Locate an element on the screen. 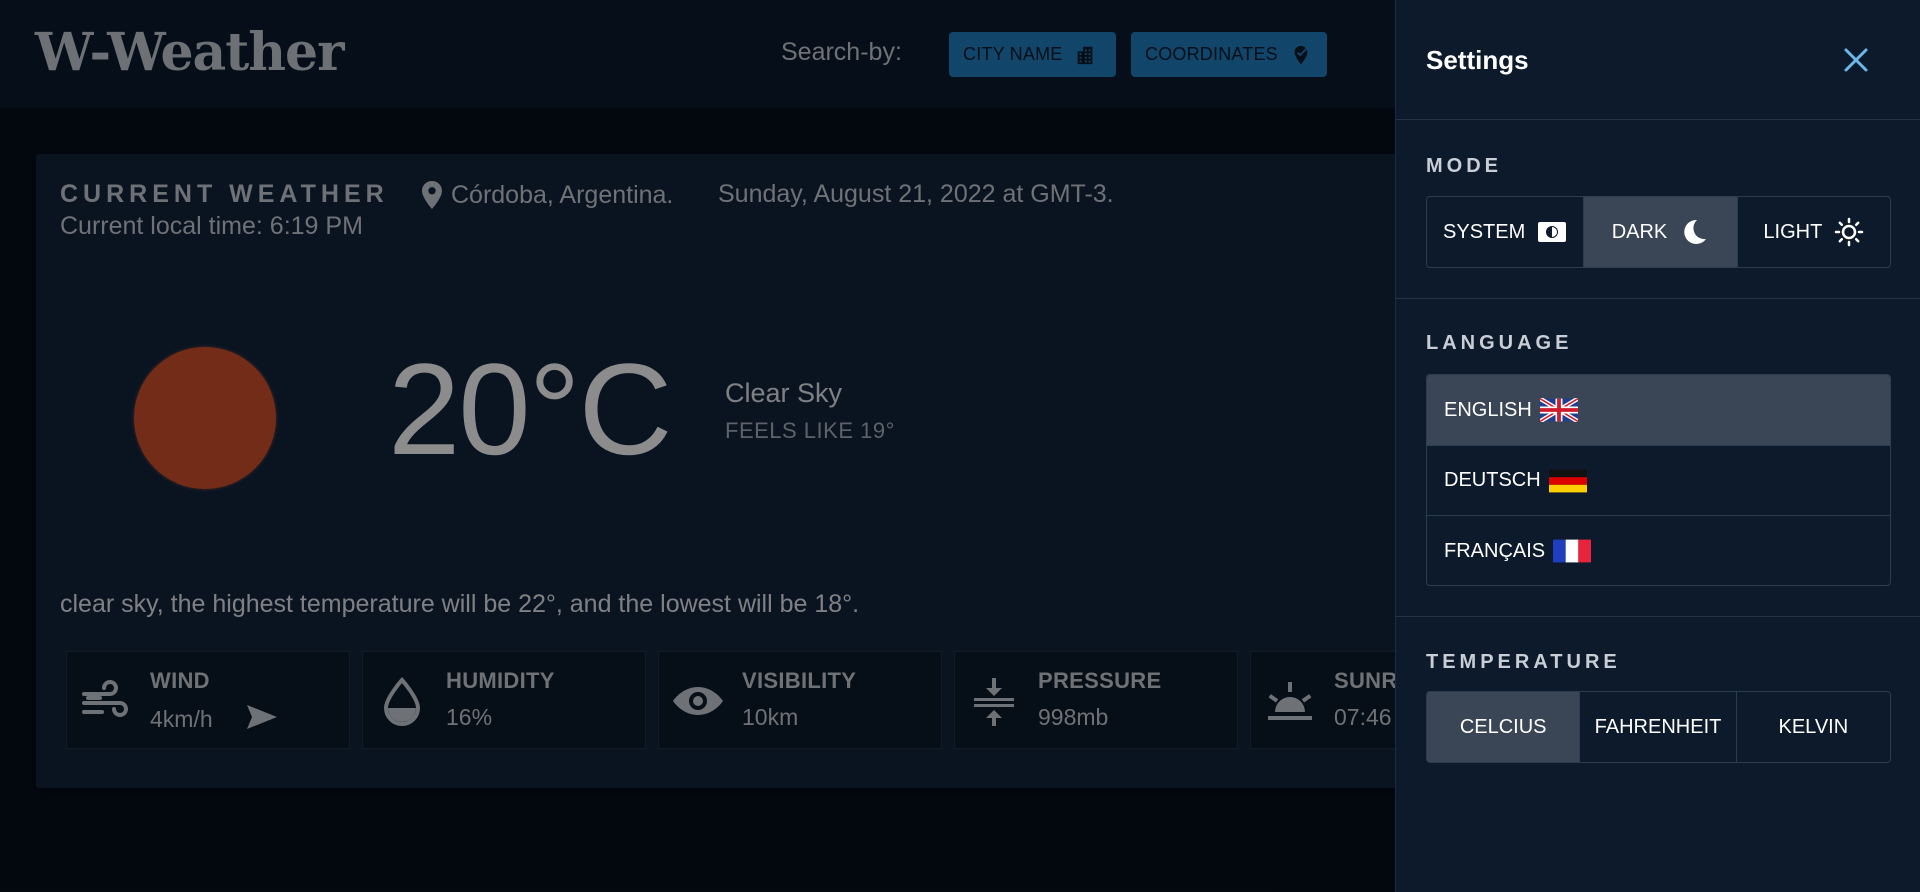  close-icon is located at coordinates (1856, 60).